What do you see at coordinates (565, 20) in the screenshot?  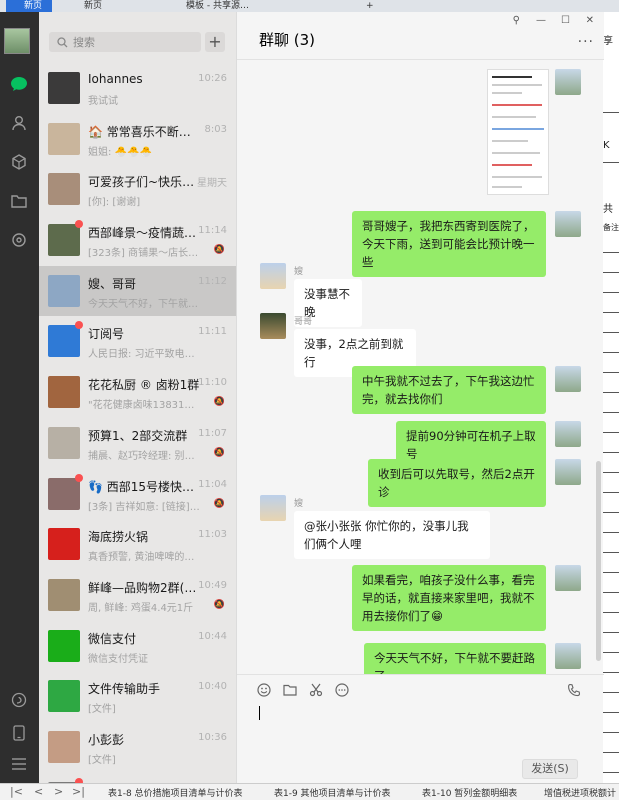 I see `maximize-icon: ☐` at bounding box center [565, 20].